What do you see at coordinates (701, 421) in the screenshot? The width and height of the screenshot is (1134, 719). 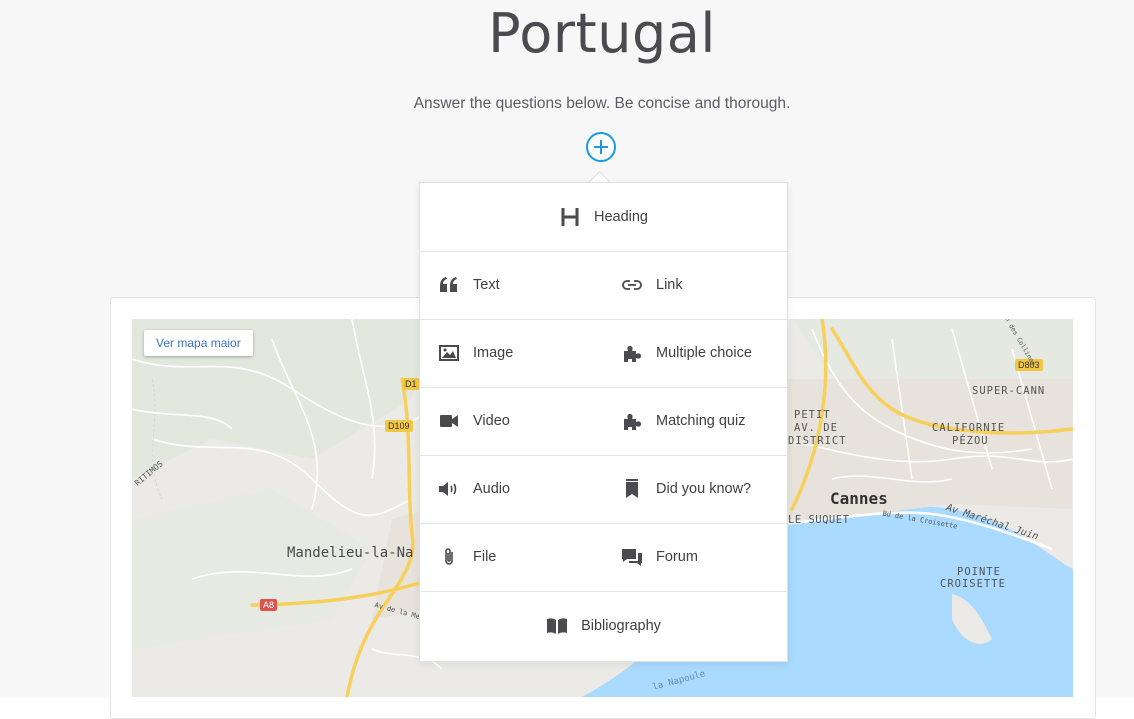 I see `menu-label-matching-quiz: Matching quiz` at bounding box center [701, 421].